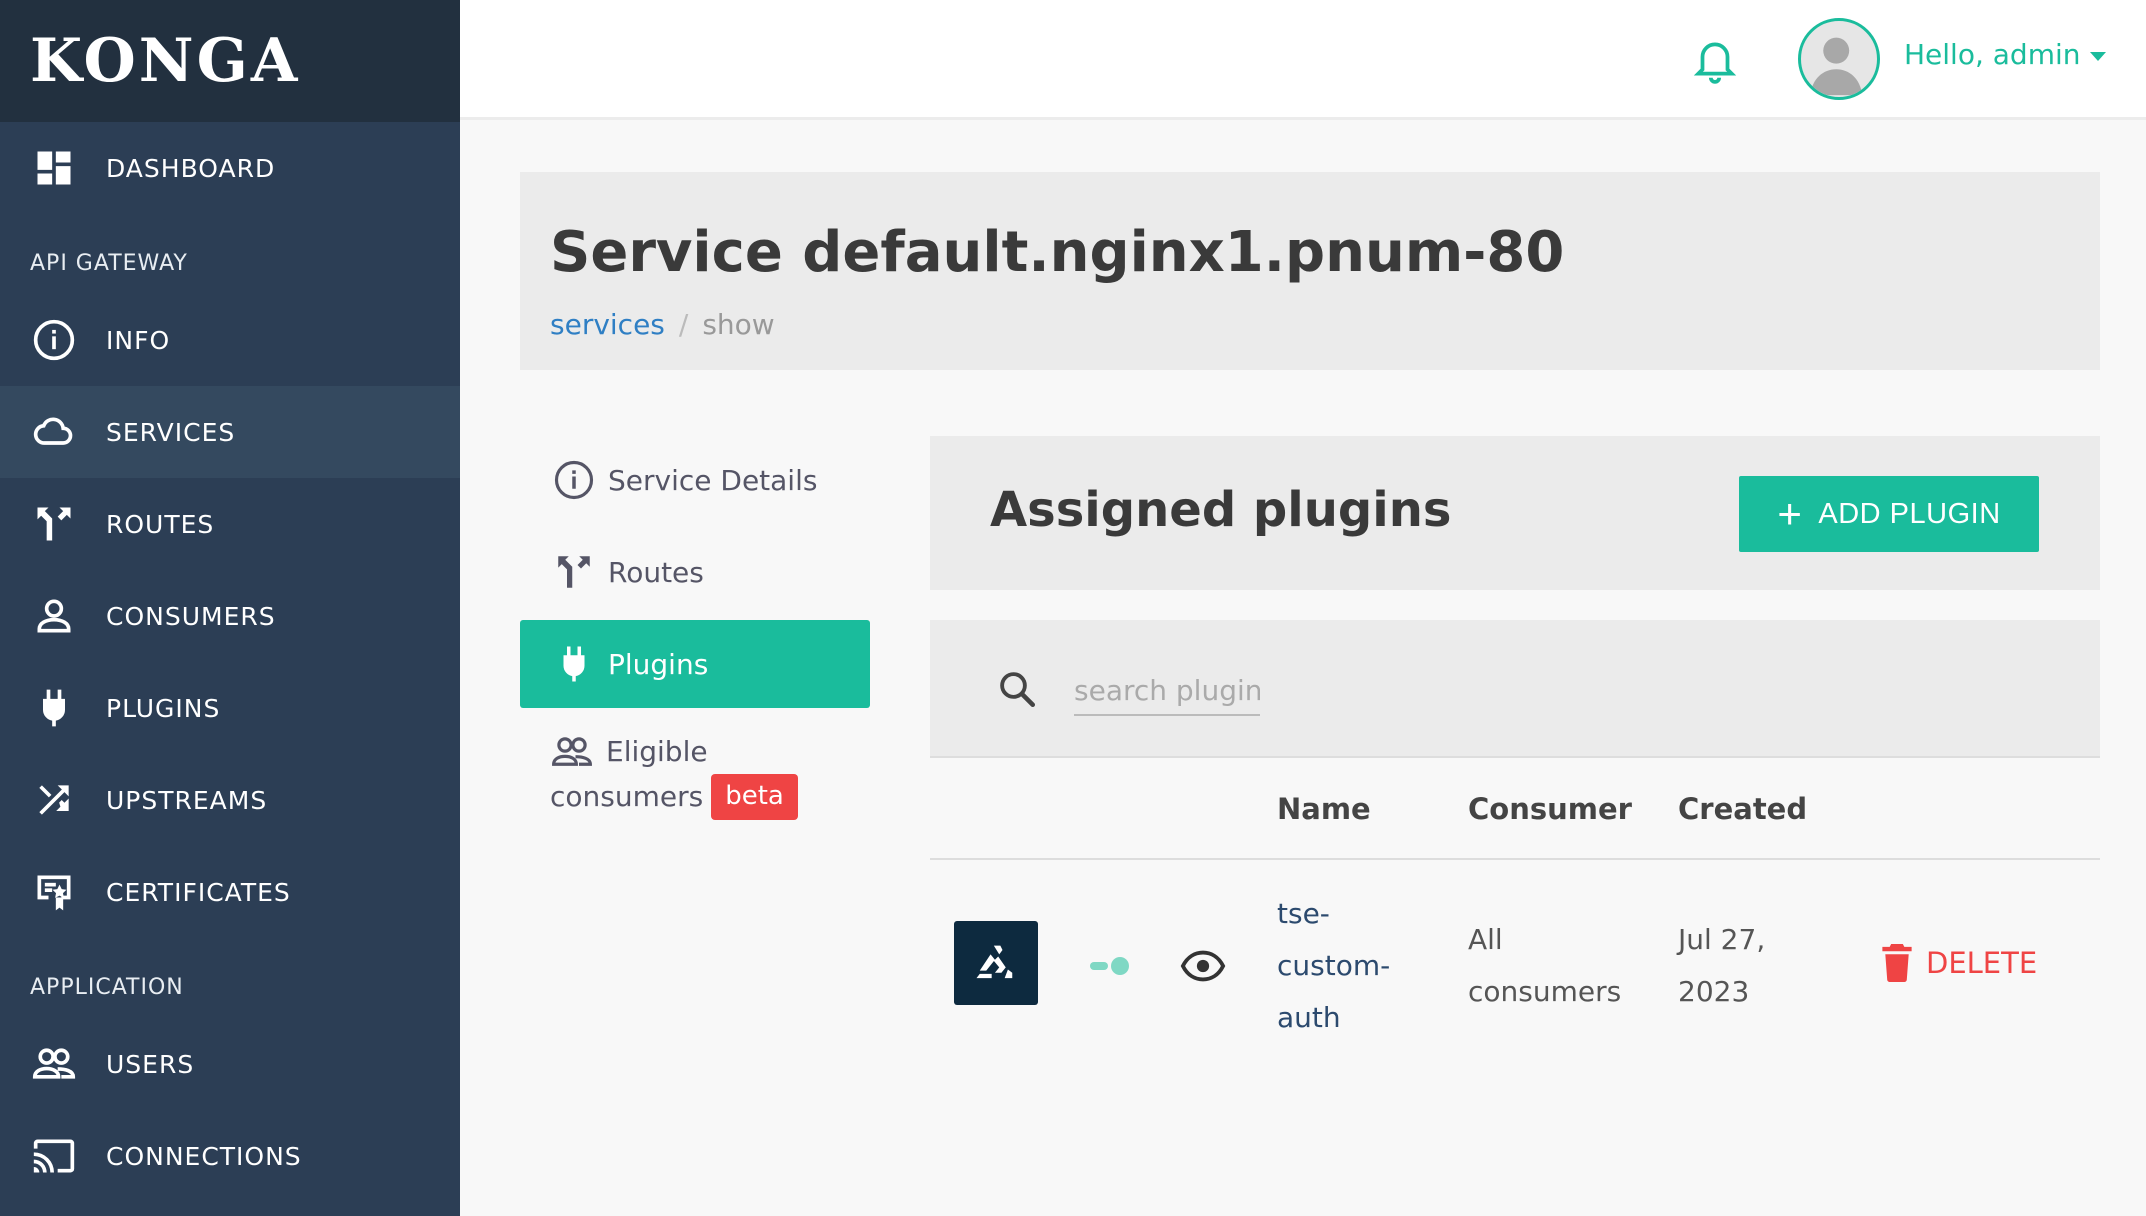 The height and width of the screenshot is (1216, 2146). What do you see at coordinates (54, 892) in the screenshot?
I see `certificate-icon` at bounding box center [54, 892].